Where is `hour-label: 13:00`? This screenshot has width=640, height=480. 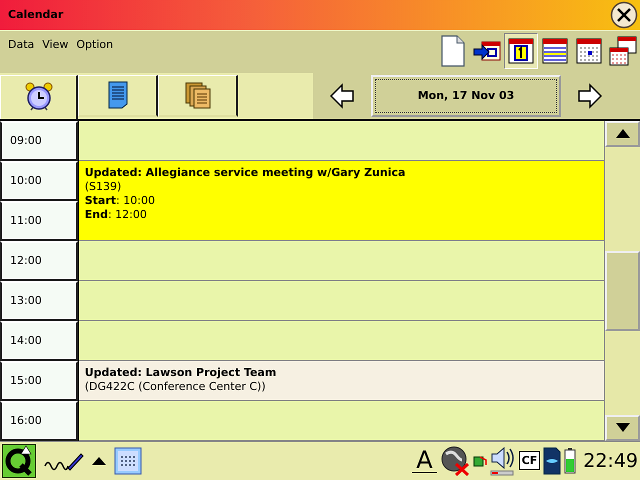
hour-label: 13:00 is located at coordinates (39, 300).